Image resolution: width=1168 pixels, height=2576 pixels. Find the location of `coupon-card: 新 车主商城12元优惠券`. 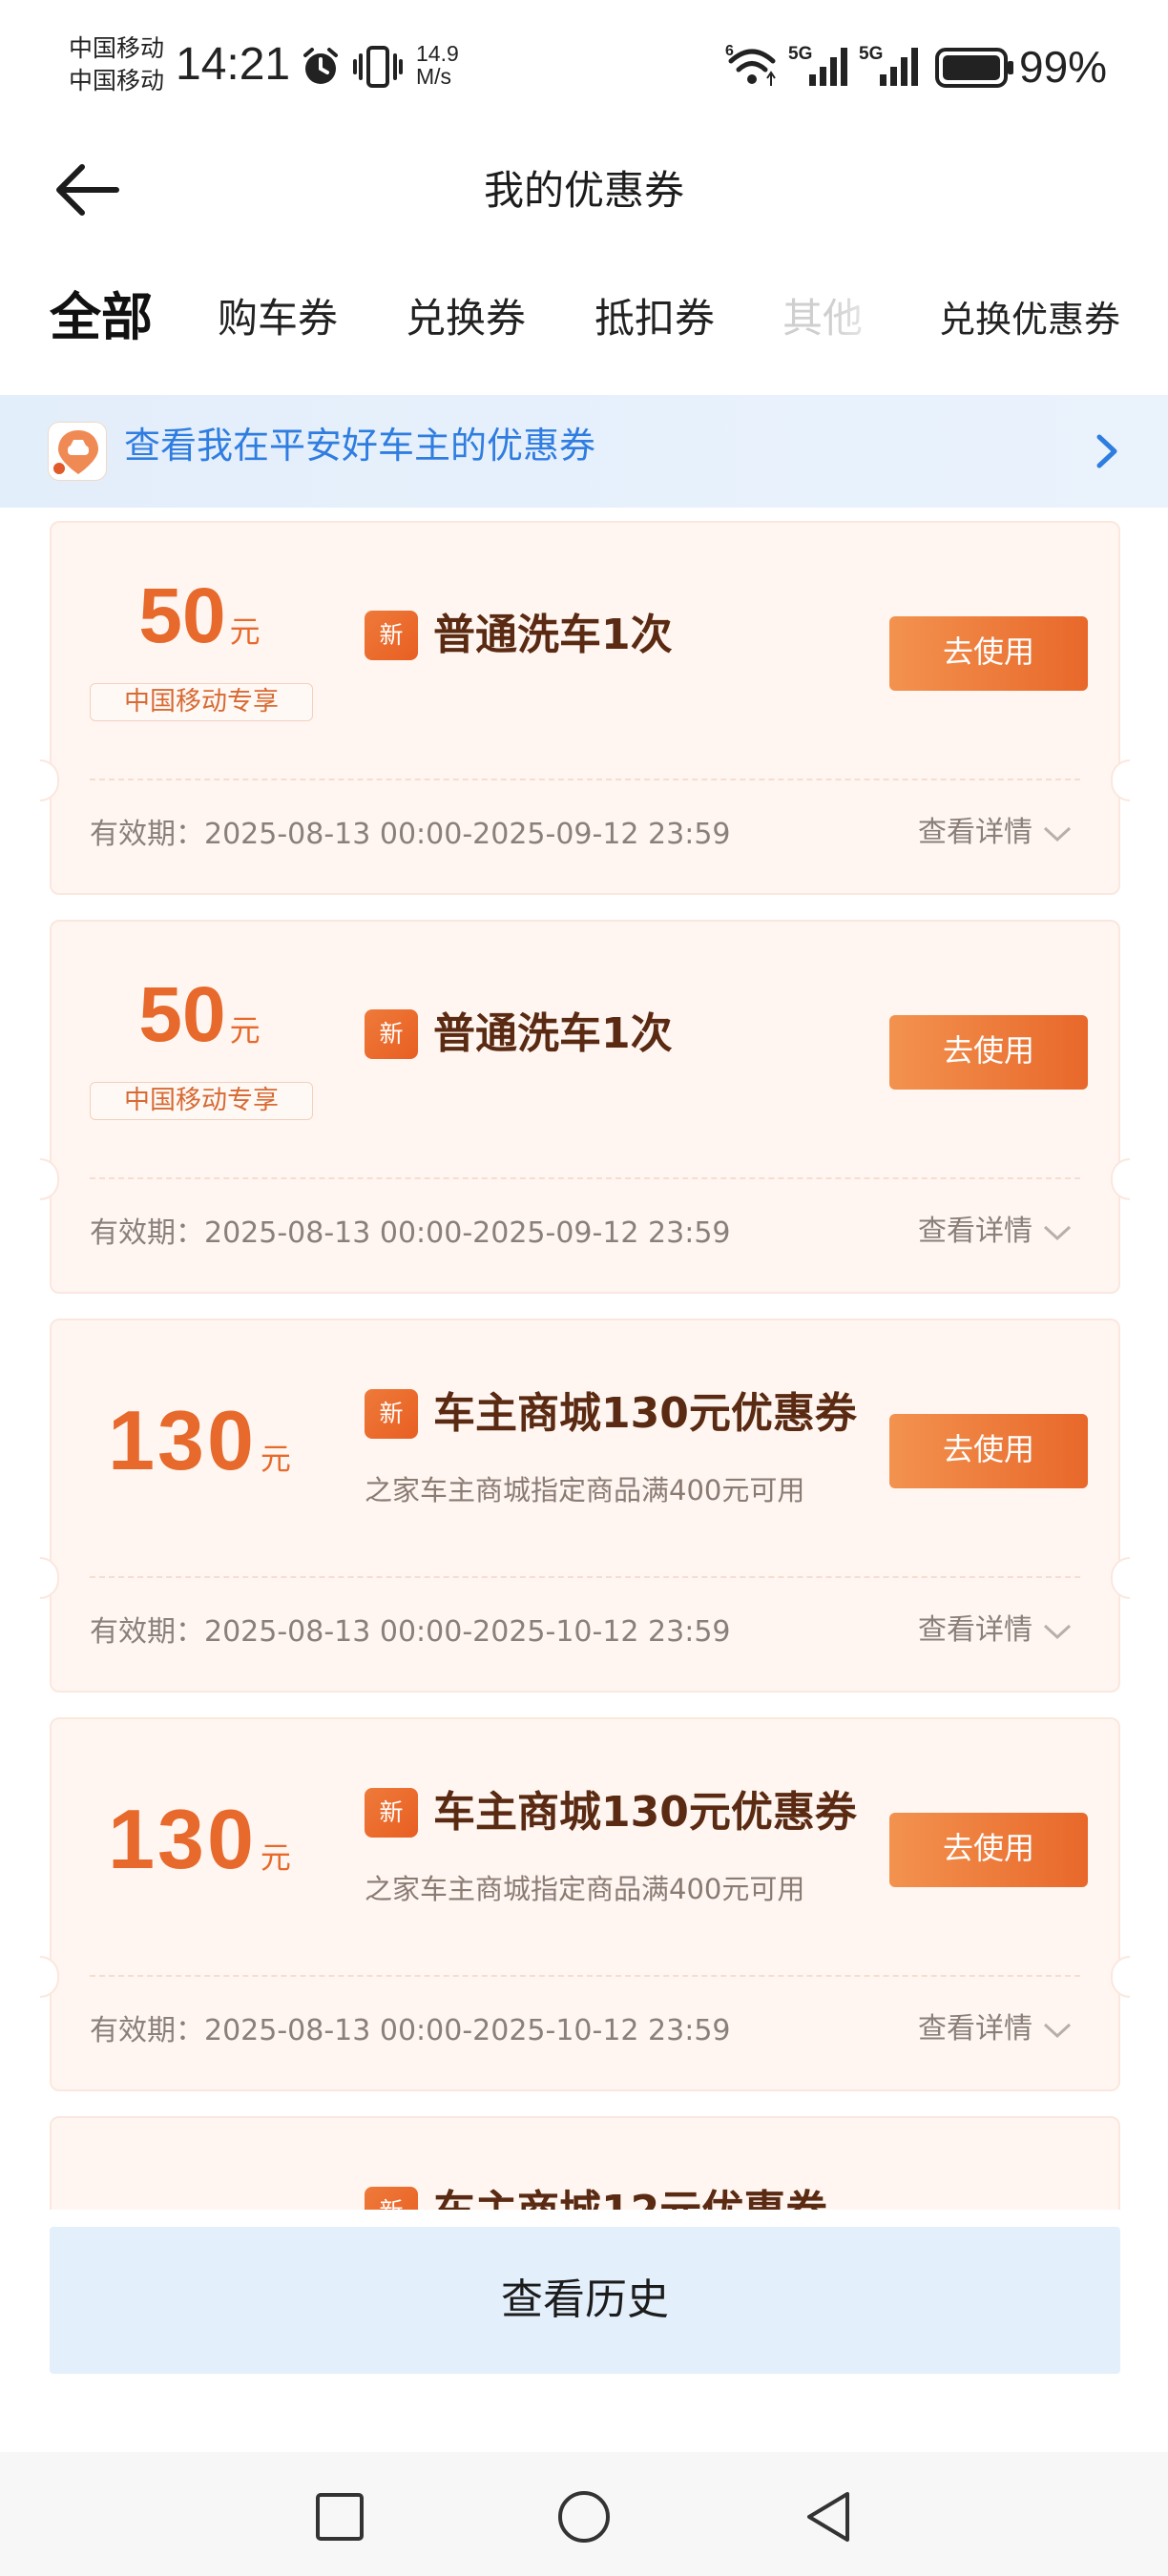

coupon-card: 新 车主商城12元优惠券 is located at coordinates (585, 2163).